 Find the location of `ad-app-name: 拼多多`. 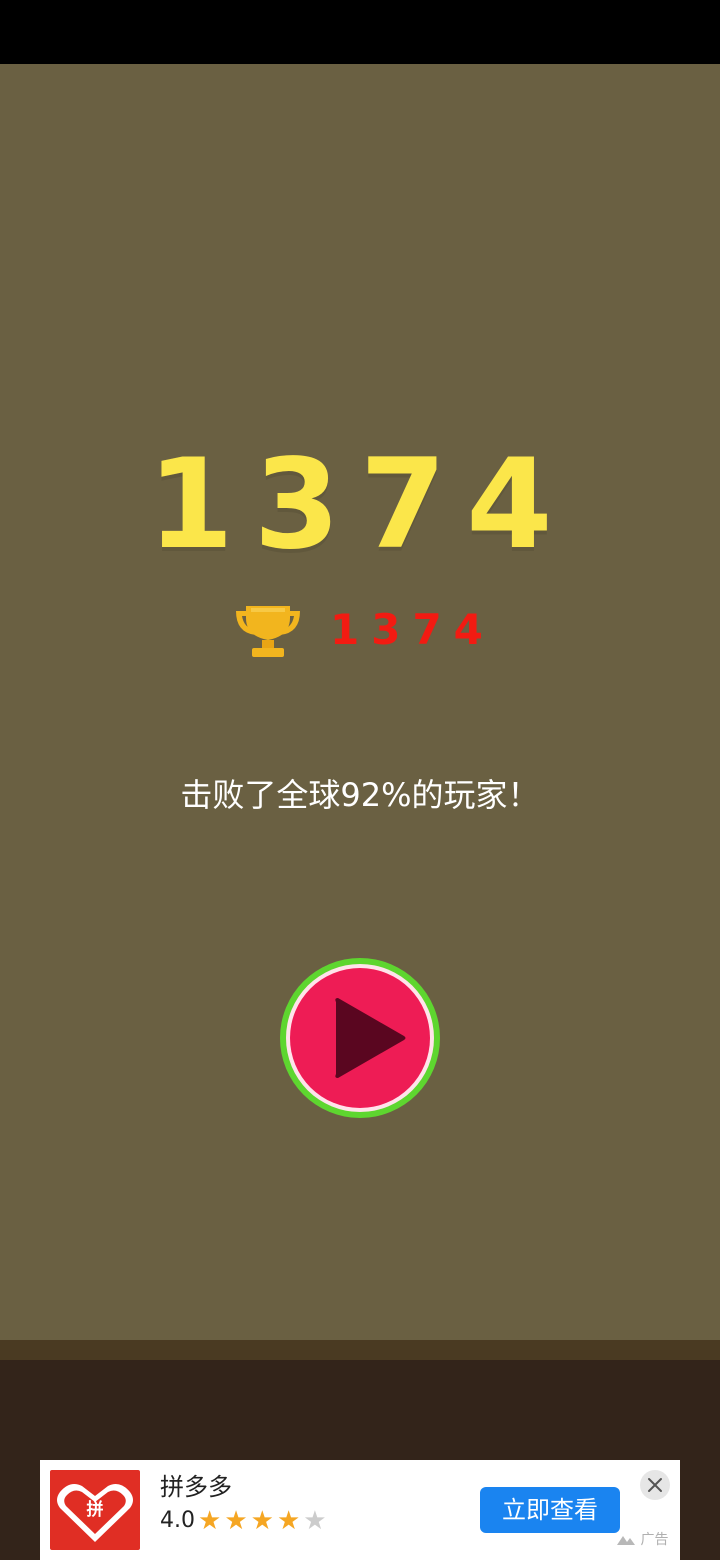

ad-app-name: 拼多多 is located at coordinates (196, 1487).